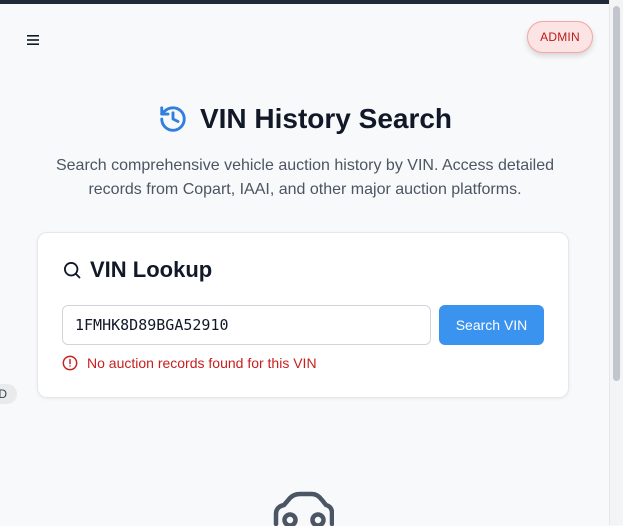  I want to click on admin-button: ADMIN, so click(560, 37).